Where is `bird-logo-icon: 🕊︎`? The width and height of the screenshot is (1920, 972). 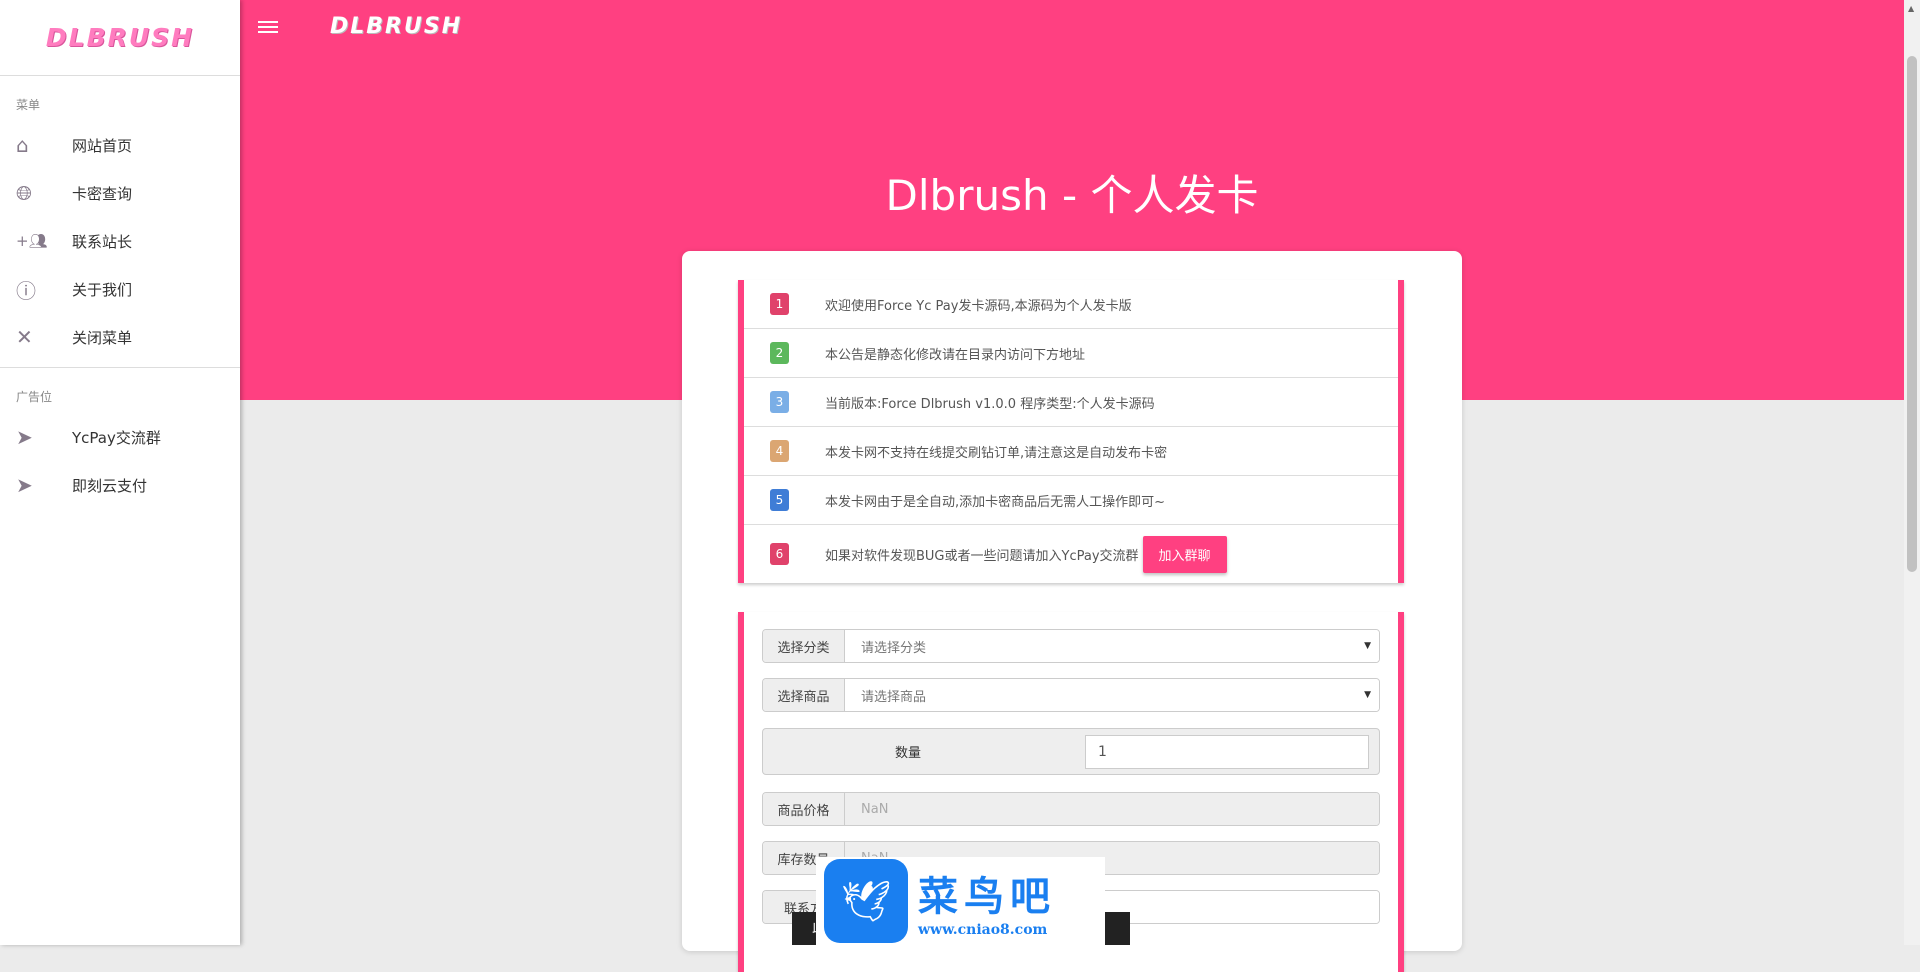
bird-logo-icon: 🕊︎ is located at coordinates (866, 901).